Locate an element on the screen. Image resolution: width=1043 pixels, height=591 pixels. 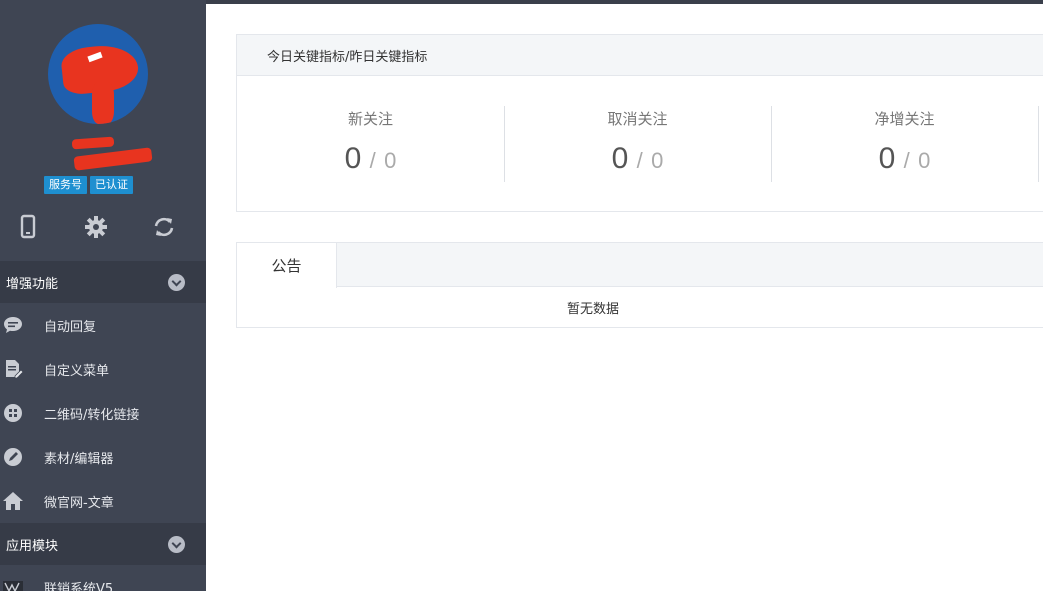
metric-unfollows: 取消关注 0 / 0 is located at coordinates (637, 144).